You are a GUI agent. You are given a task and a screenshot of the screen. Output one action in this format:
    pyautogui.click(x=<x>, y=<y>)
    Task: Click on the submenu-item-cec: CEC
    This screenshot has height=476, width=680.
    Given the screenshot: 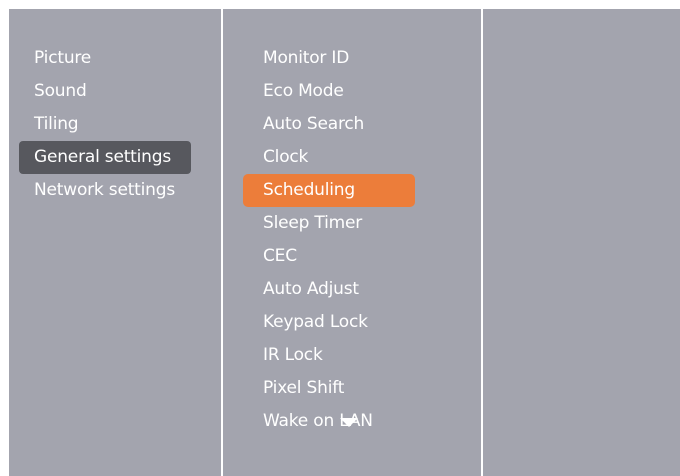 What is the action you would take?
    pyautogui.click(x=329, y=256)
    